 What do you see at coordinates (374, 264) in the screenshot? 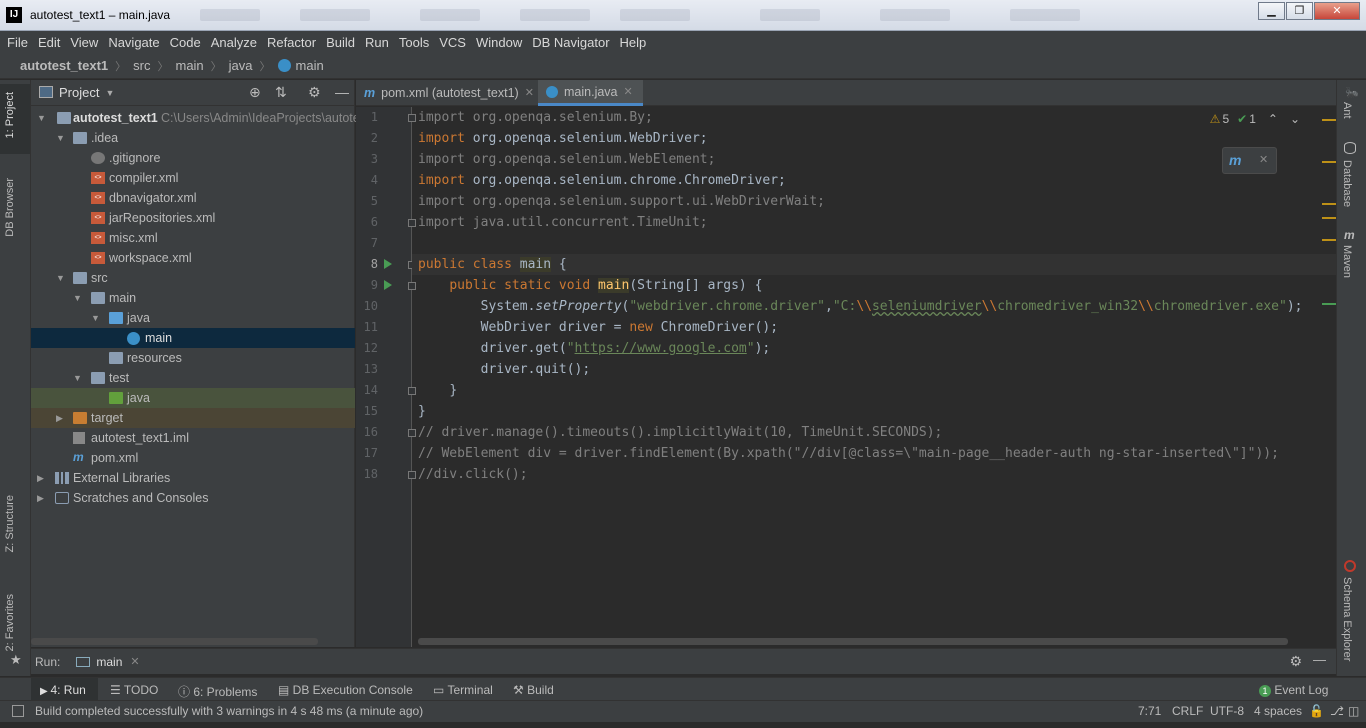
I see `line-number: 8` at bounding box center [374, 264].